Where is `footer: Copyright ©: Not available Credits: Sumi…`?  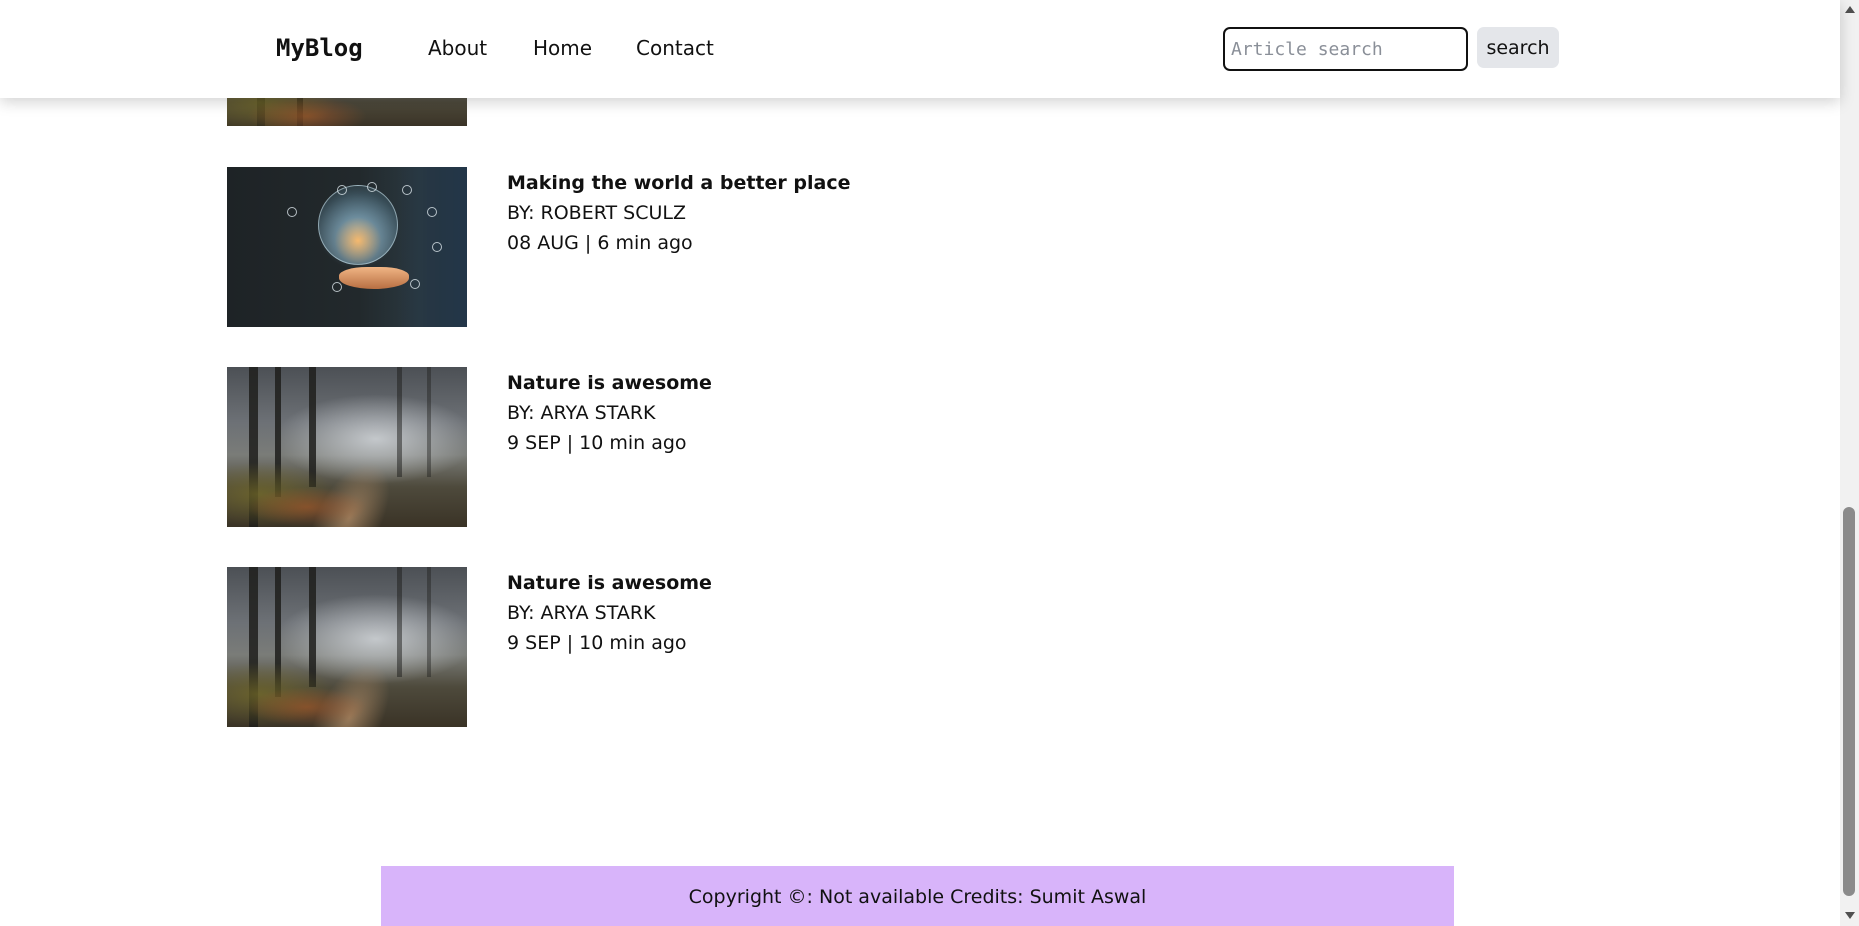 footer: Copyright ©: Not available Credits: Sumi… is located at coordinates (917, 896).